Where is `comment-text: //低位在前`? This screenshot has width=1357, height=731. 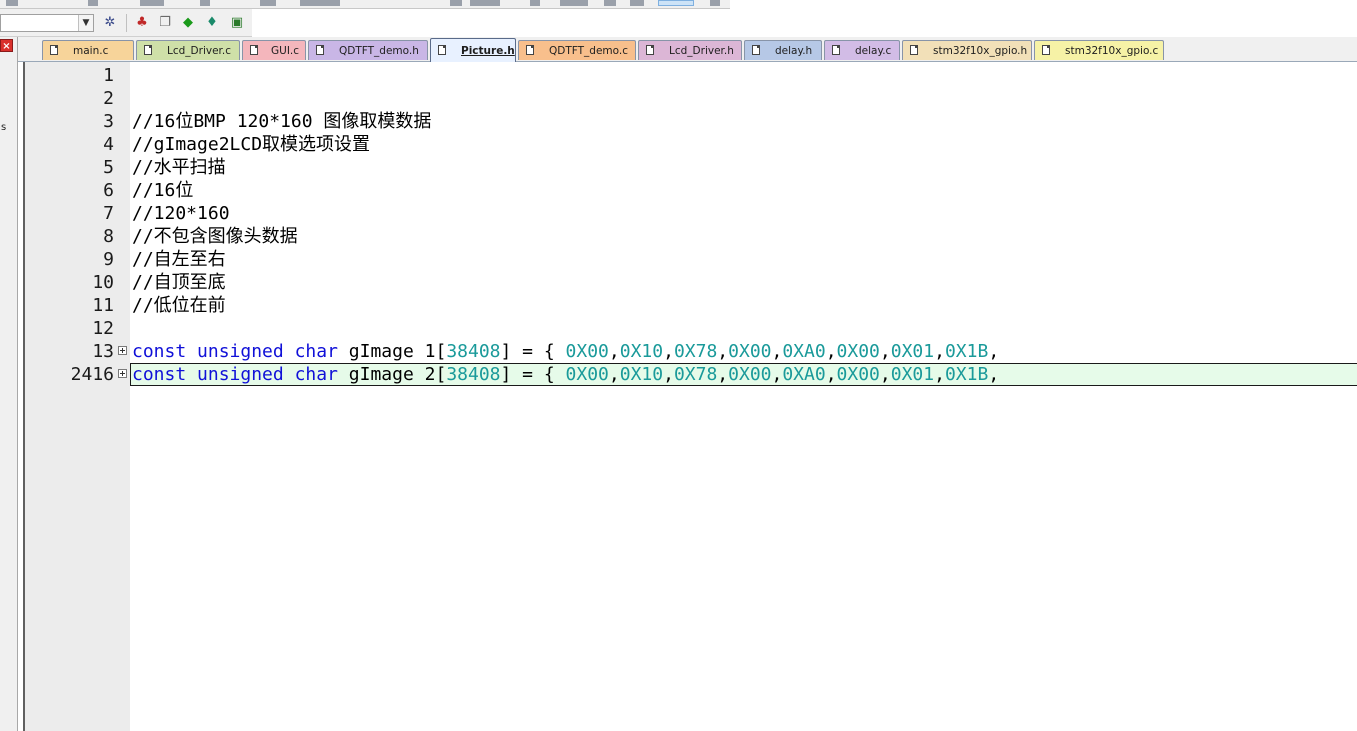 comment-text: //低位在前 is located at coordinates (179, 305).